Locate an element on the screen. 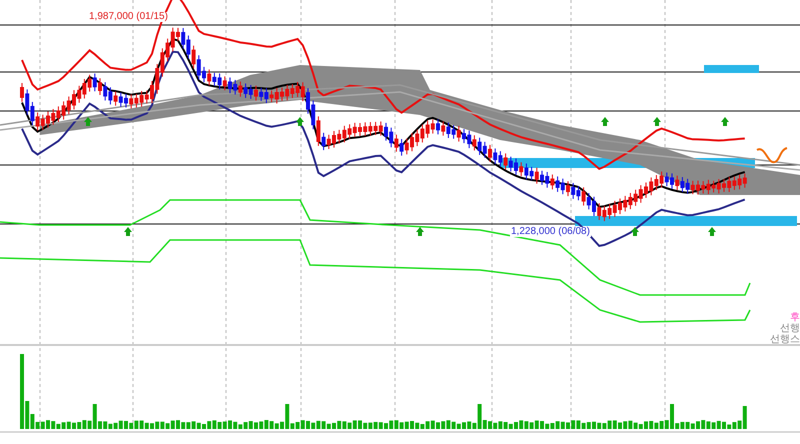  high-price-label: 1,987,000 (01/15) is located at coordinates (128, 17).